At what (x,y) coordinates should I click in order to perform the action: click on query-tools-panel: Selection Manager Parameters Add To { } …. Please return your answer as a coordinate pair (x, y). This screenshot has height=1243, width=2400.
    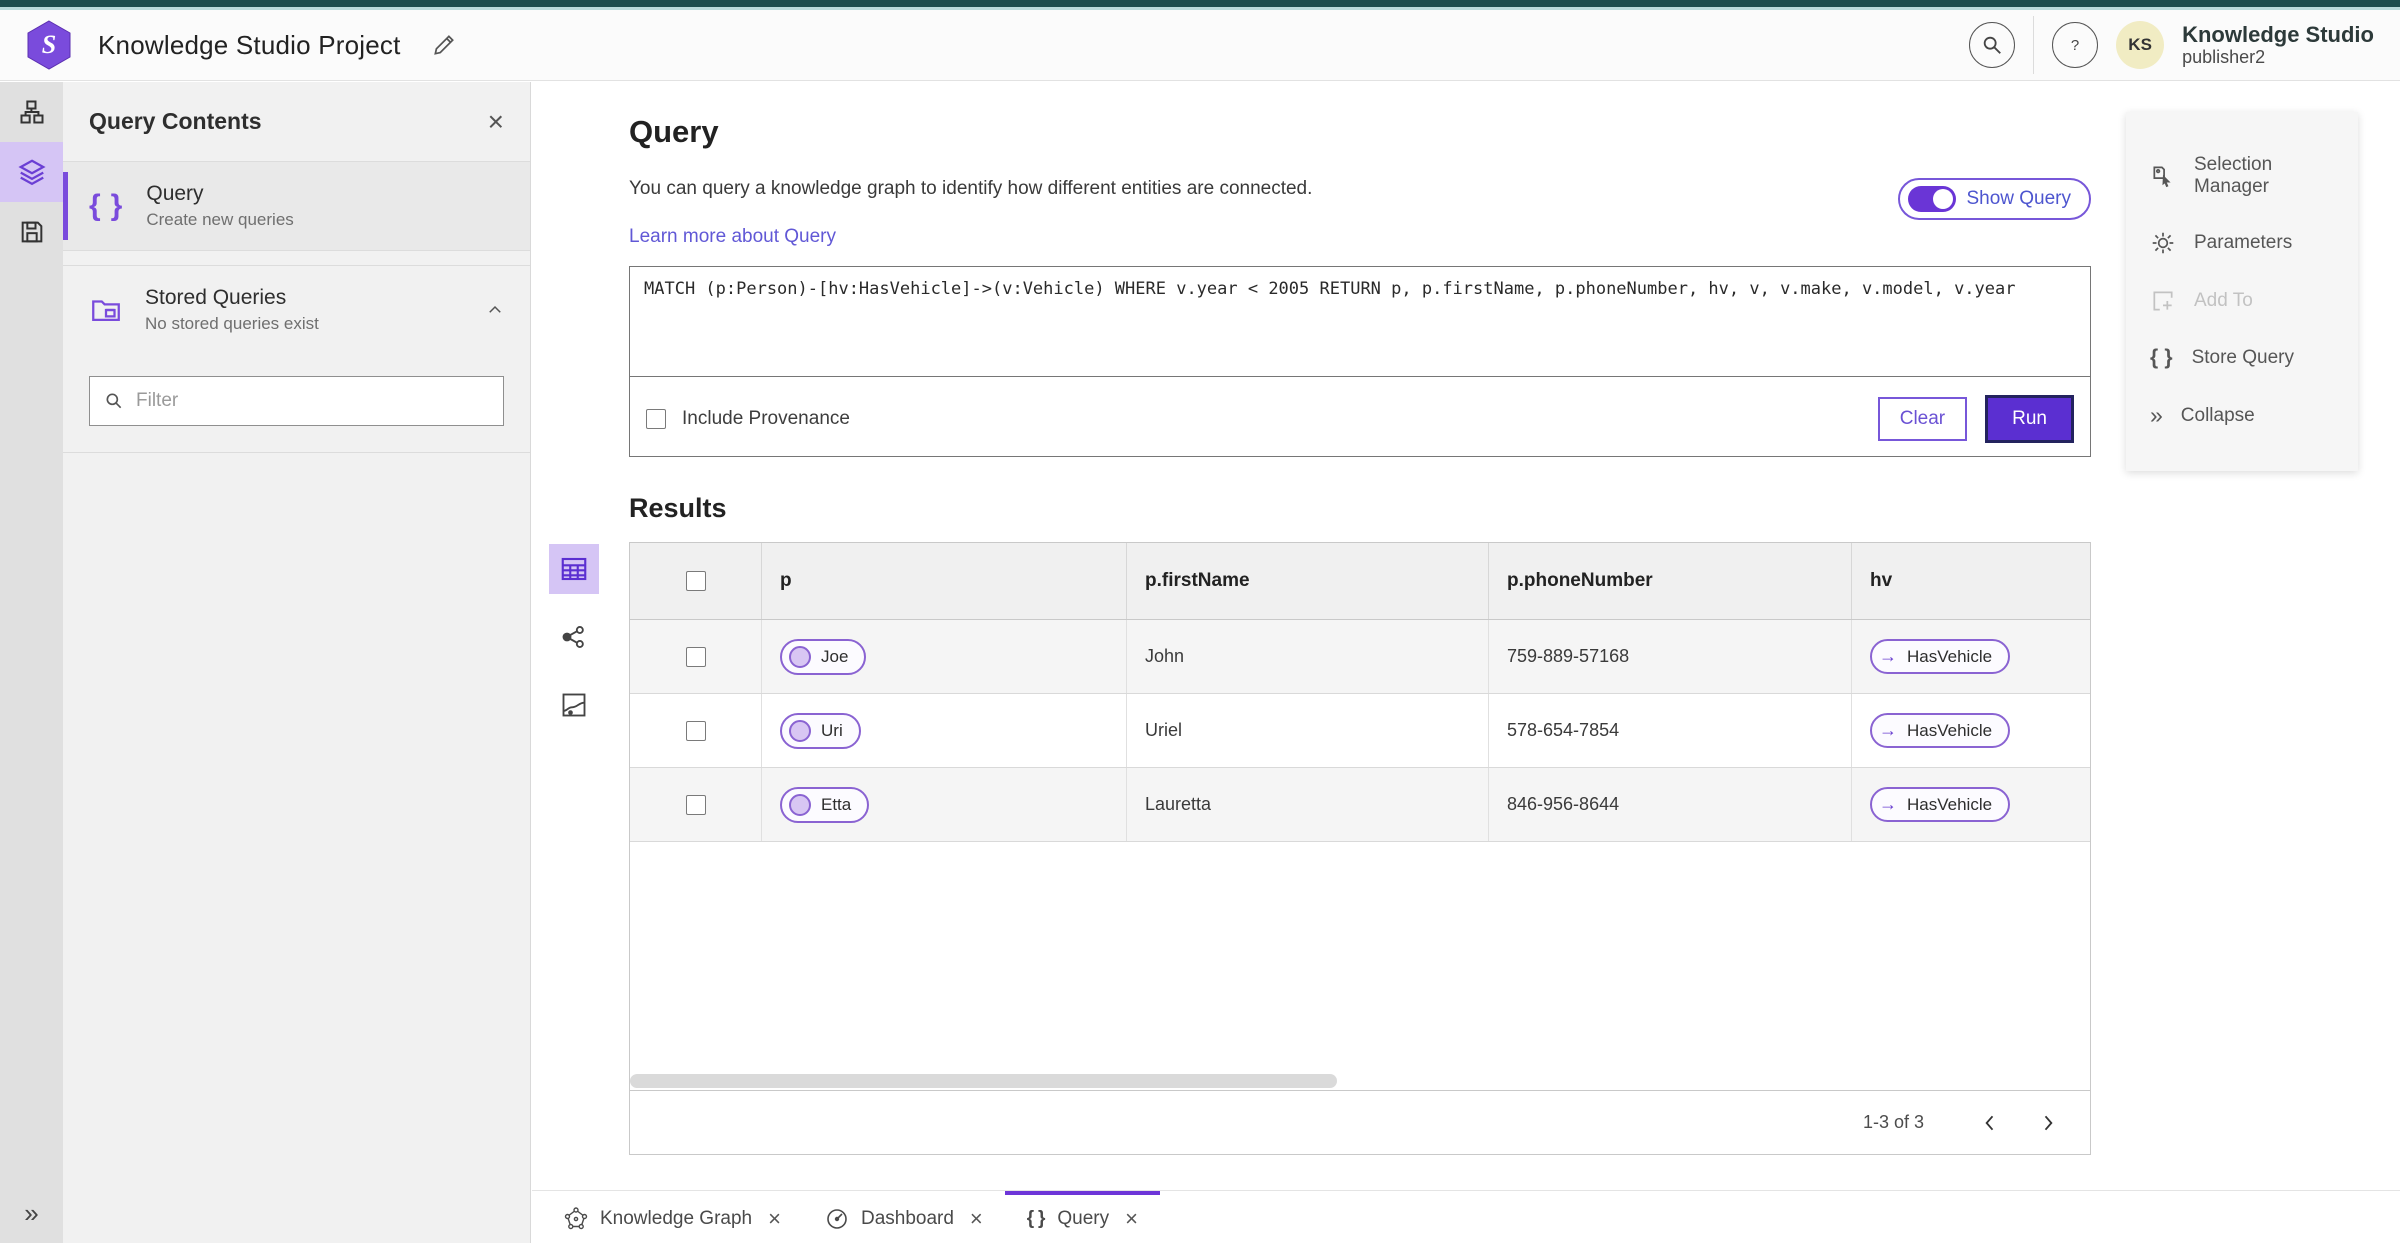
    Looking at the image, I should click on (2242, 291).